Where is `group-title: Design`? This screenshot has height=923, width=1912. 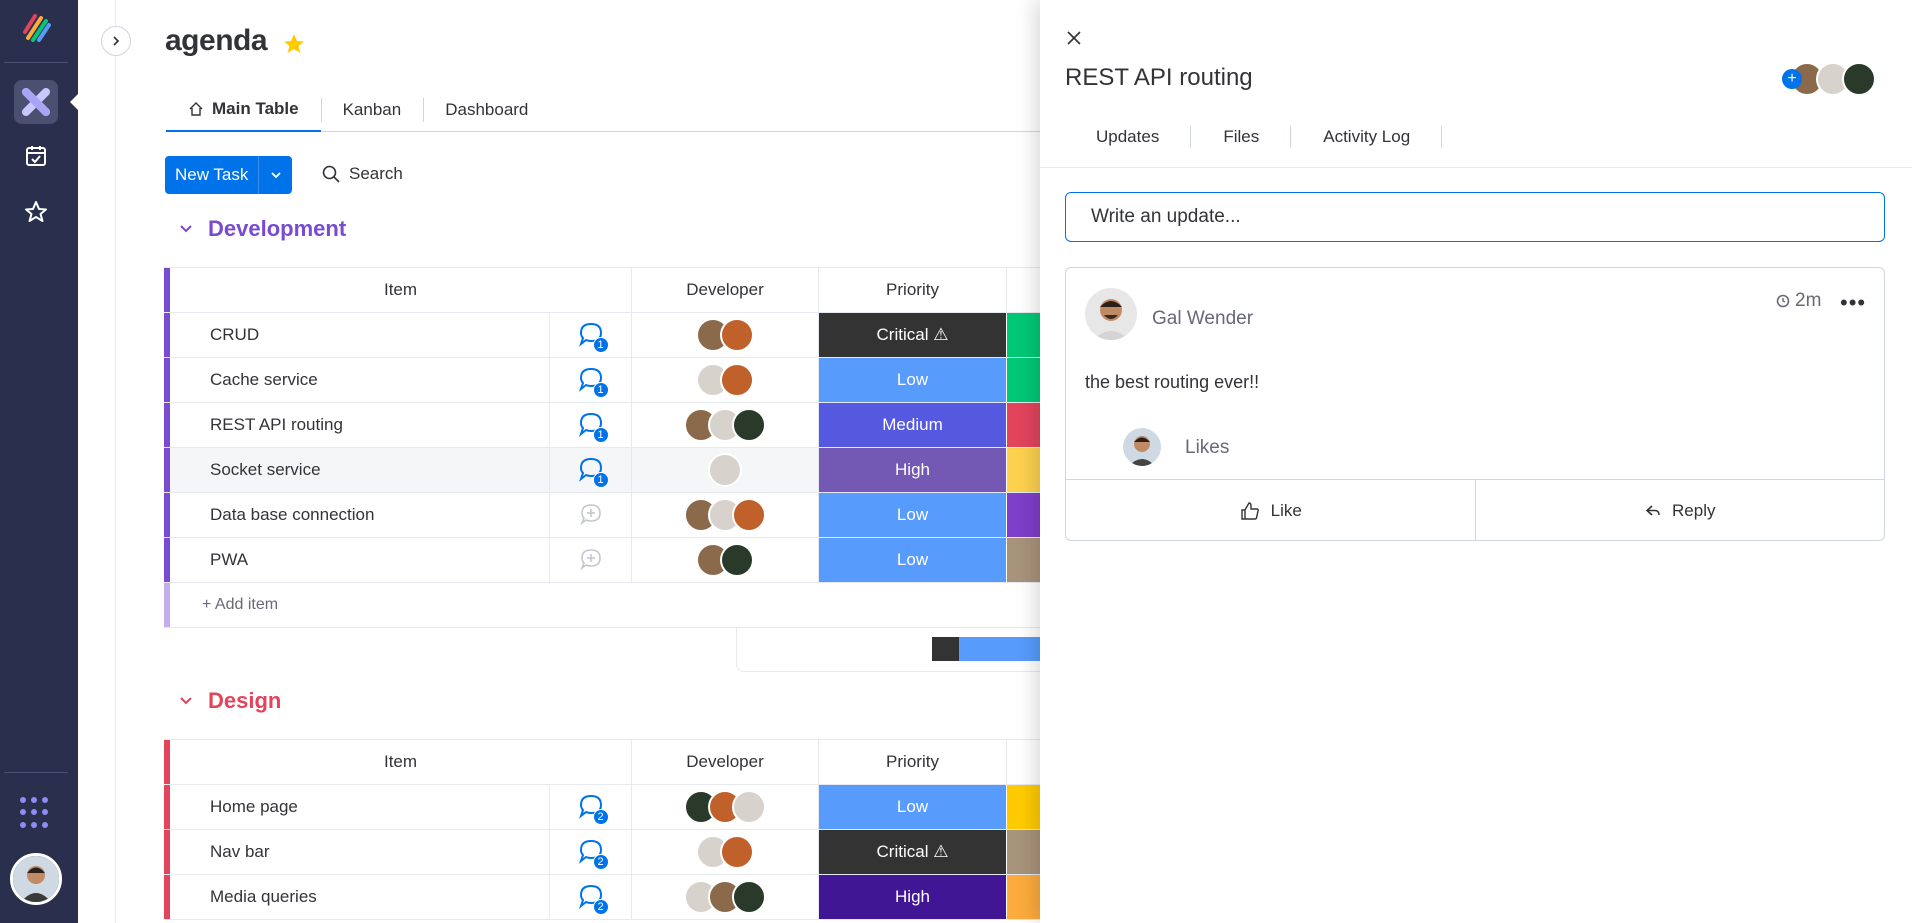
group-title: Design is located at coordinates (244, 701).